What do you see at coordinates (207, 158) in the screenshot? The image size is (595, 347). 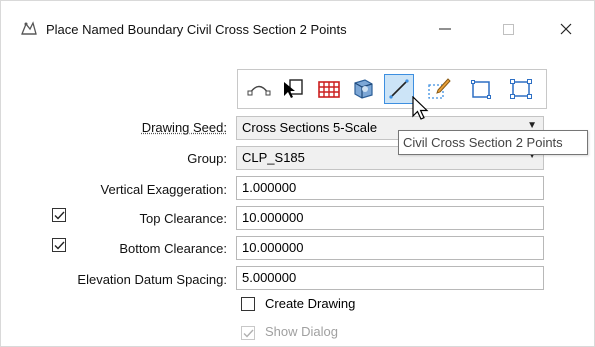 I see `group-label: Group:` at bounding box center [207, 158].